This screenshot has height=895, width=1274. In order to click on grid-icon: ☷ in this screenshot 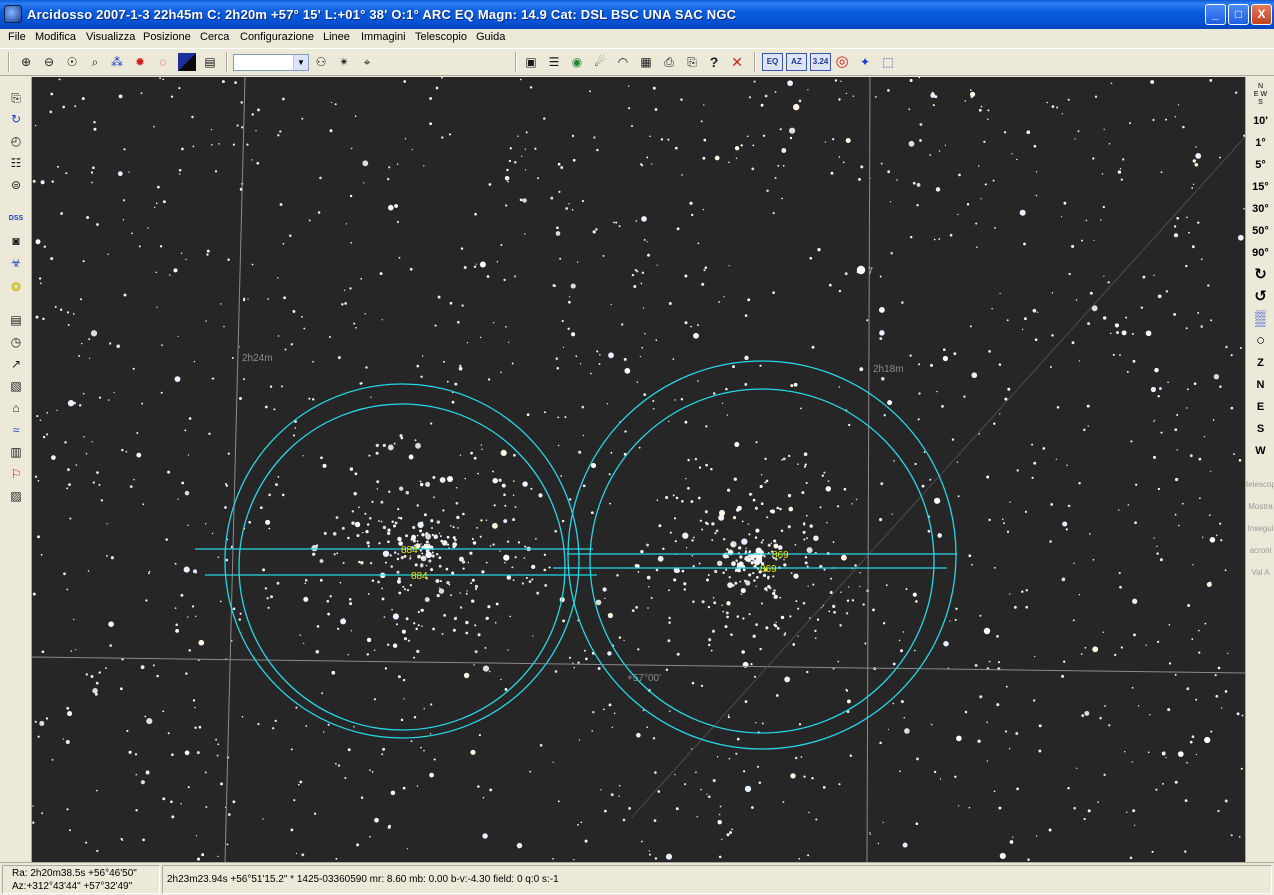, I will do `click(16, 163)`.